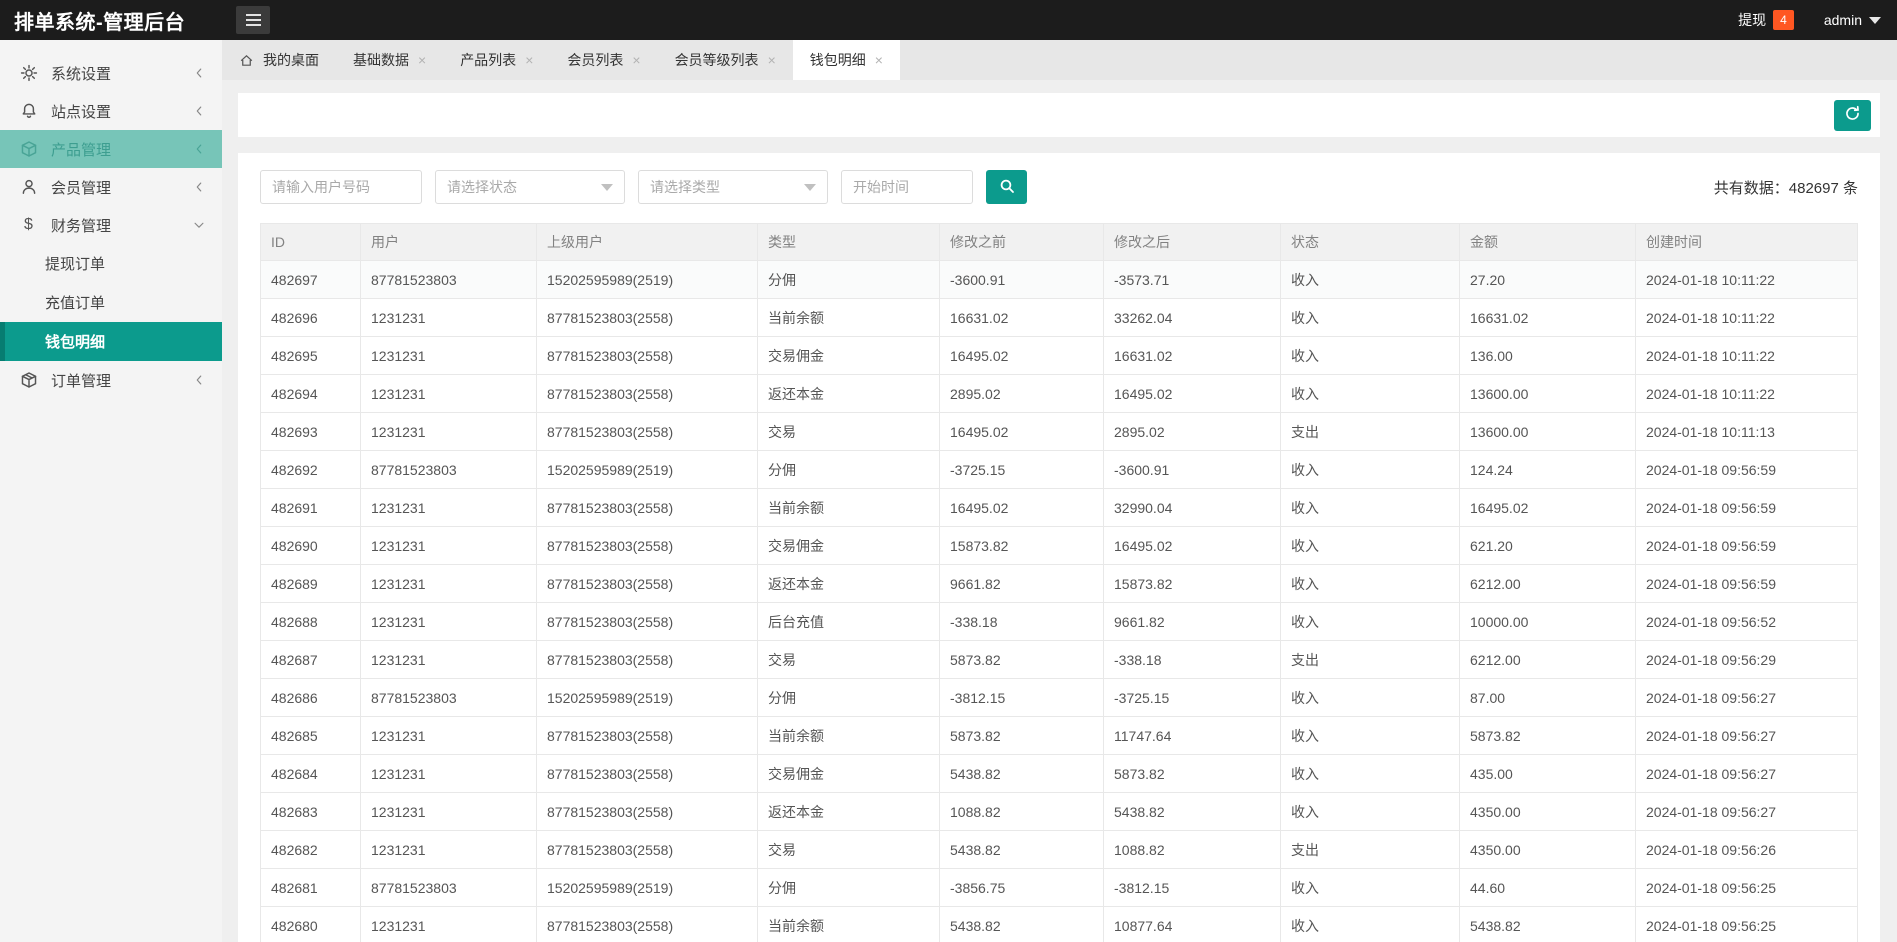 This screenshot has width=1897, height=942. What do you see at coordinates (530, 187) in the screenshot?
I see `status-select: 请选择状态` at bounding box center [530, 187].